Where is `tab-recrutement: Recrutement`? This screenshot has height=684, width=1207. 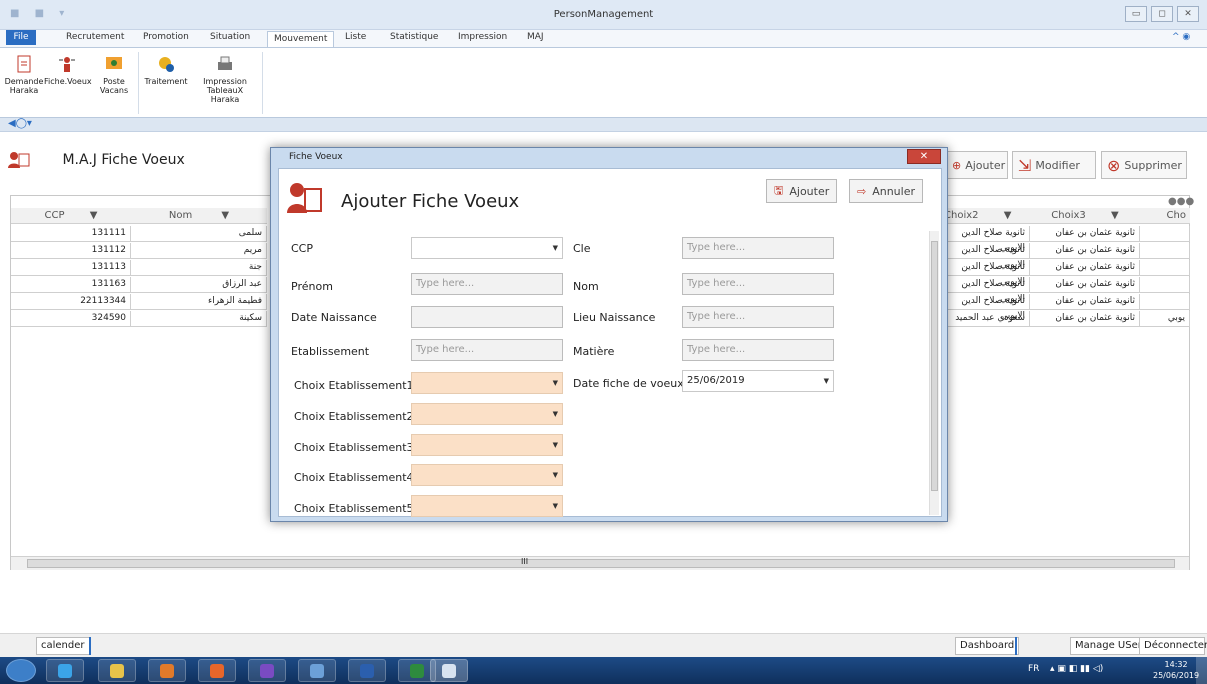 tab-recrutement: Recrutement is located at coordinates (95, 37).